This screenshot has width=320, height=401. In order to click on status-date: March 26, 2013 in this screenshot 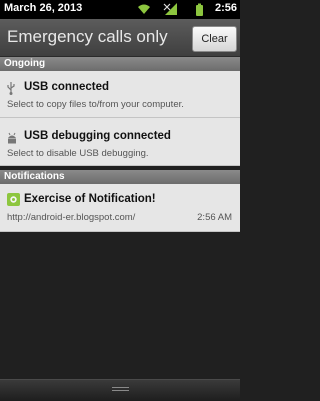, I will do `click(43, 8)`.